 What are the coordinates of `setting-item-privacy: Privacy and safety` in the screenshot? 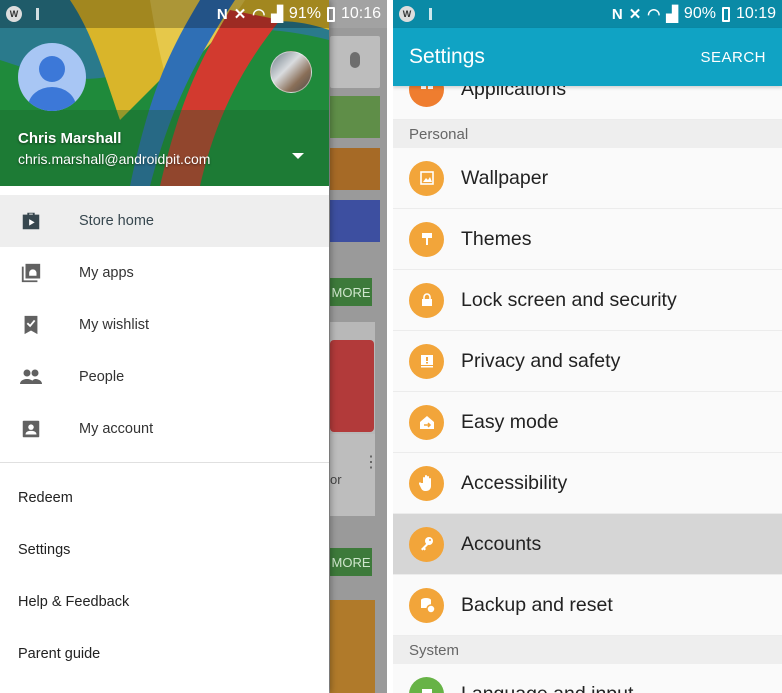 It's located at (587, 361).